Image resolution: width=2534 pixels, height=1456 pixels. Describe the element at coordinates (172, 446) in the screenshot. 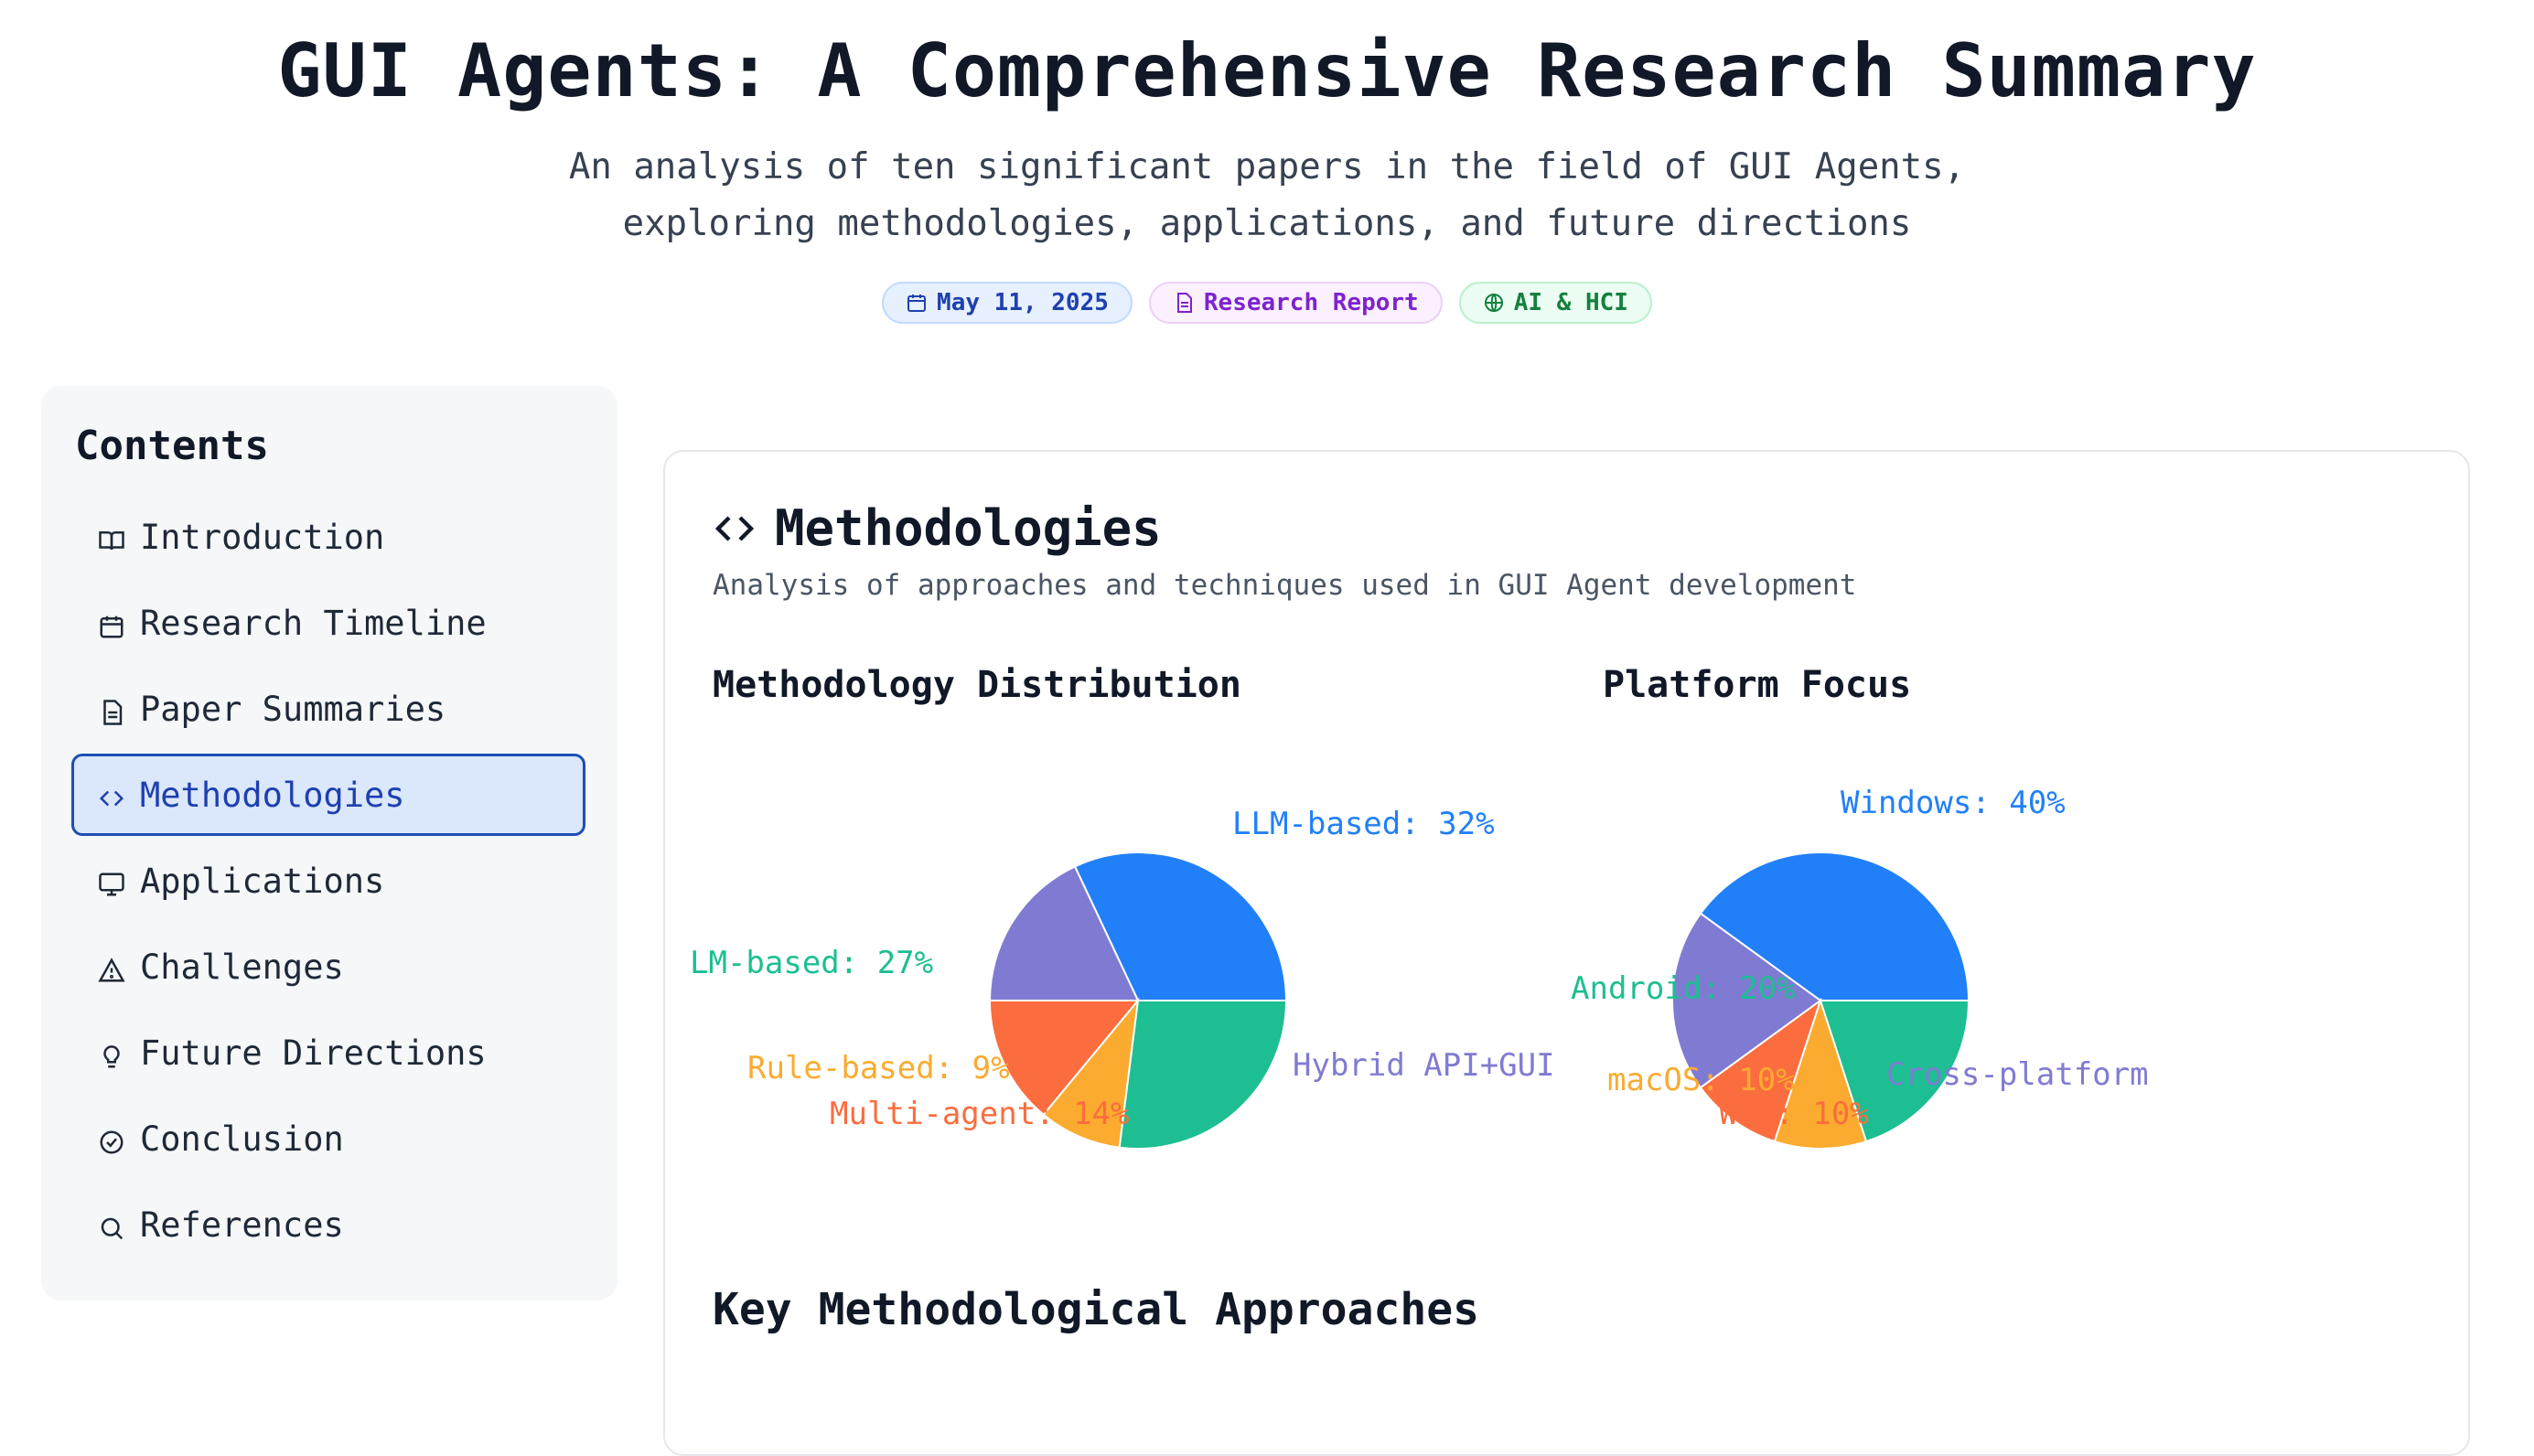

I see `sidebar-title: Contents` at that location.